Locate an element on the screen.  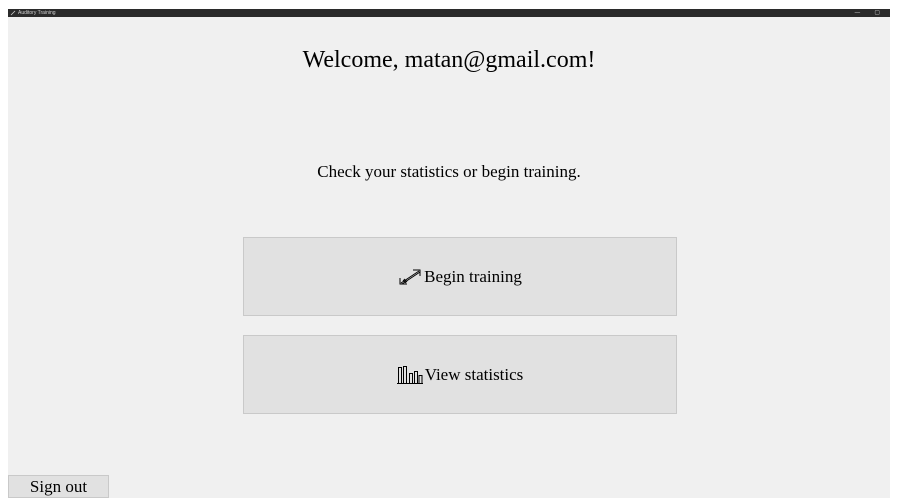
instructions-text: Check your statistics or begin training. is located at coordinates (449, 171).